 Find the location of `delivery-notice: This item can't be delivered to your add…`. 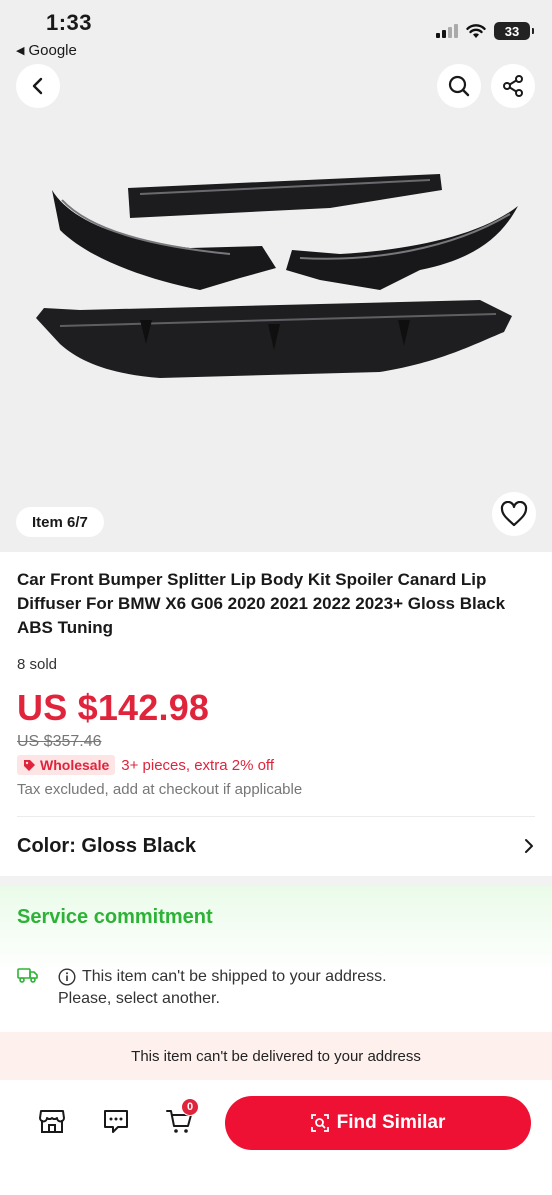

delivery-notice: This item can't be delivered to your add… is located at coordinates (276, 1056).